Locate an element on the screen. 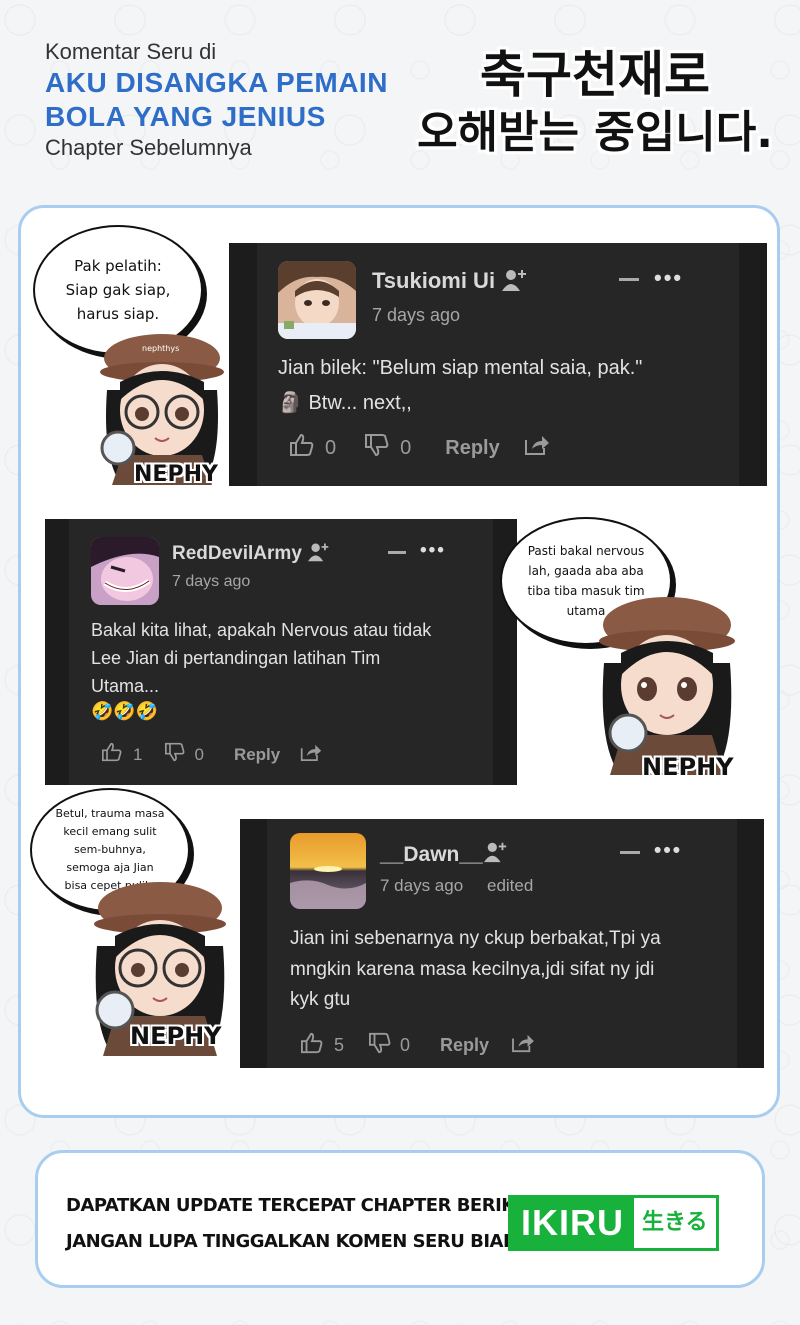 The width and height of the screenshot is (800, 1325). korean-logo: 축구천재로 오해받는 중입니다. is located at coordinates (595, 103).